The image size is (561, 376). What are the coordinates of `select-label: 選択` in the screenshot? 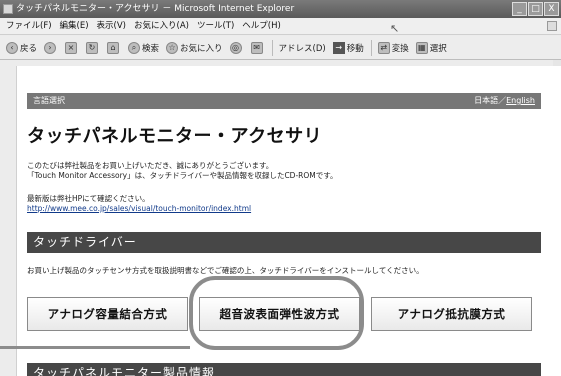 It's located at (438, 48).